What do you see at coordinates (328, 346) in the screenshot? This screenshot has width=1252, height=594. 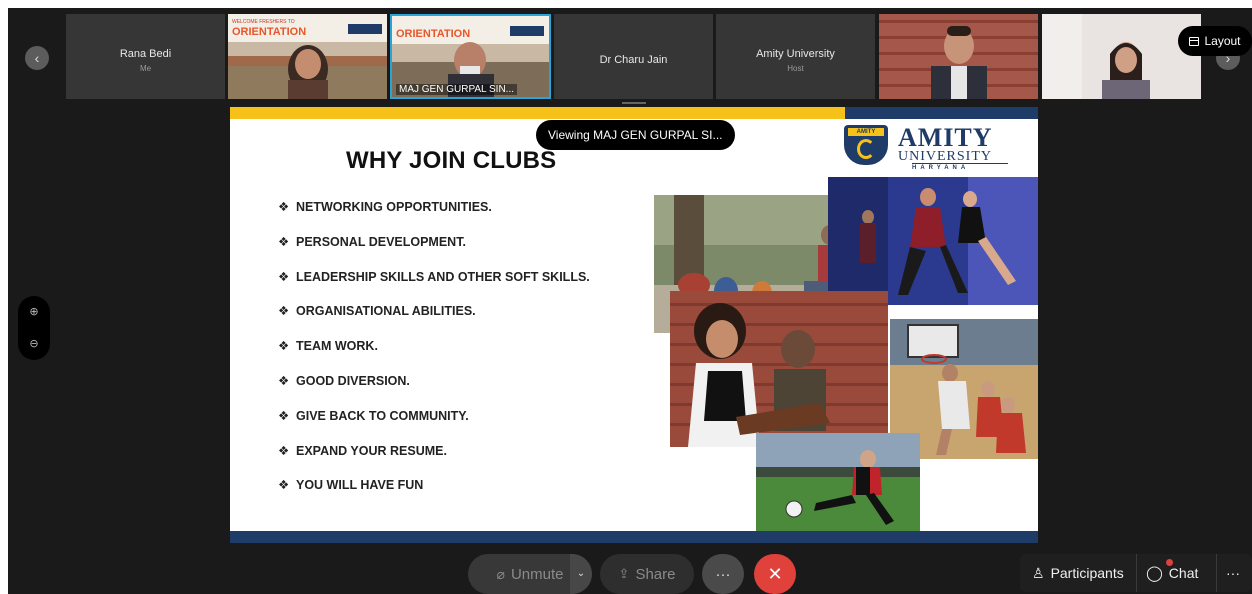 I see `list-item: ❖ TEAM WORK.` at bounding box center [328, 346].